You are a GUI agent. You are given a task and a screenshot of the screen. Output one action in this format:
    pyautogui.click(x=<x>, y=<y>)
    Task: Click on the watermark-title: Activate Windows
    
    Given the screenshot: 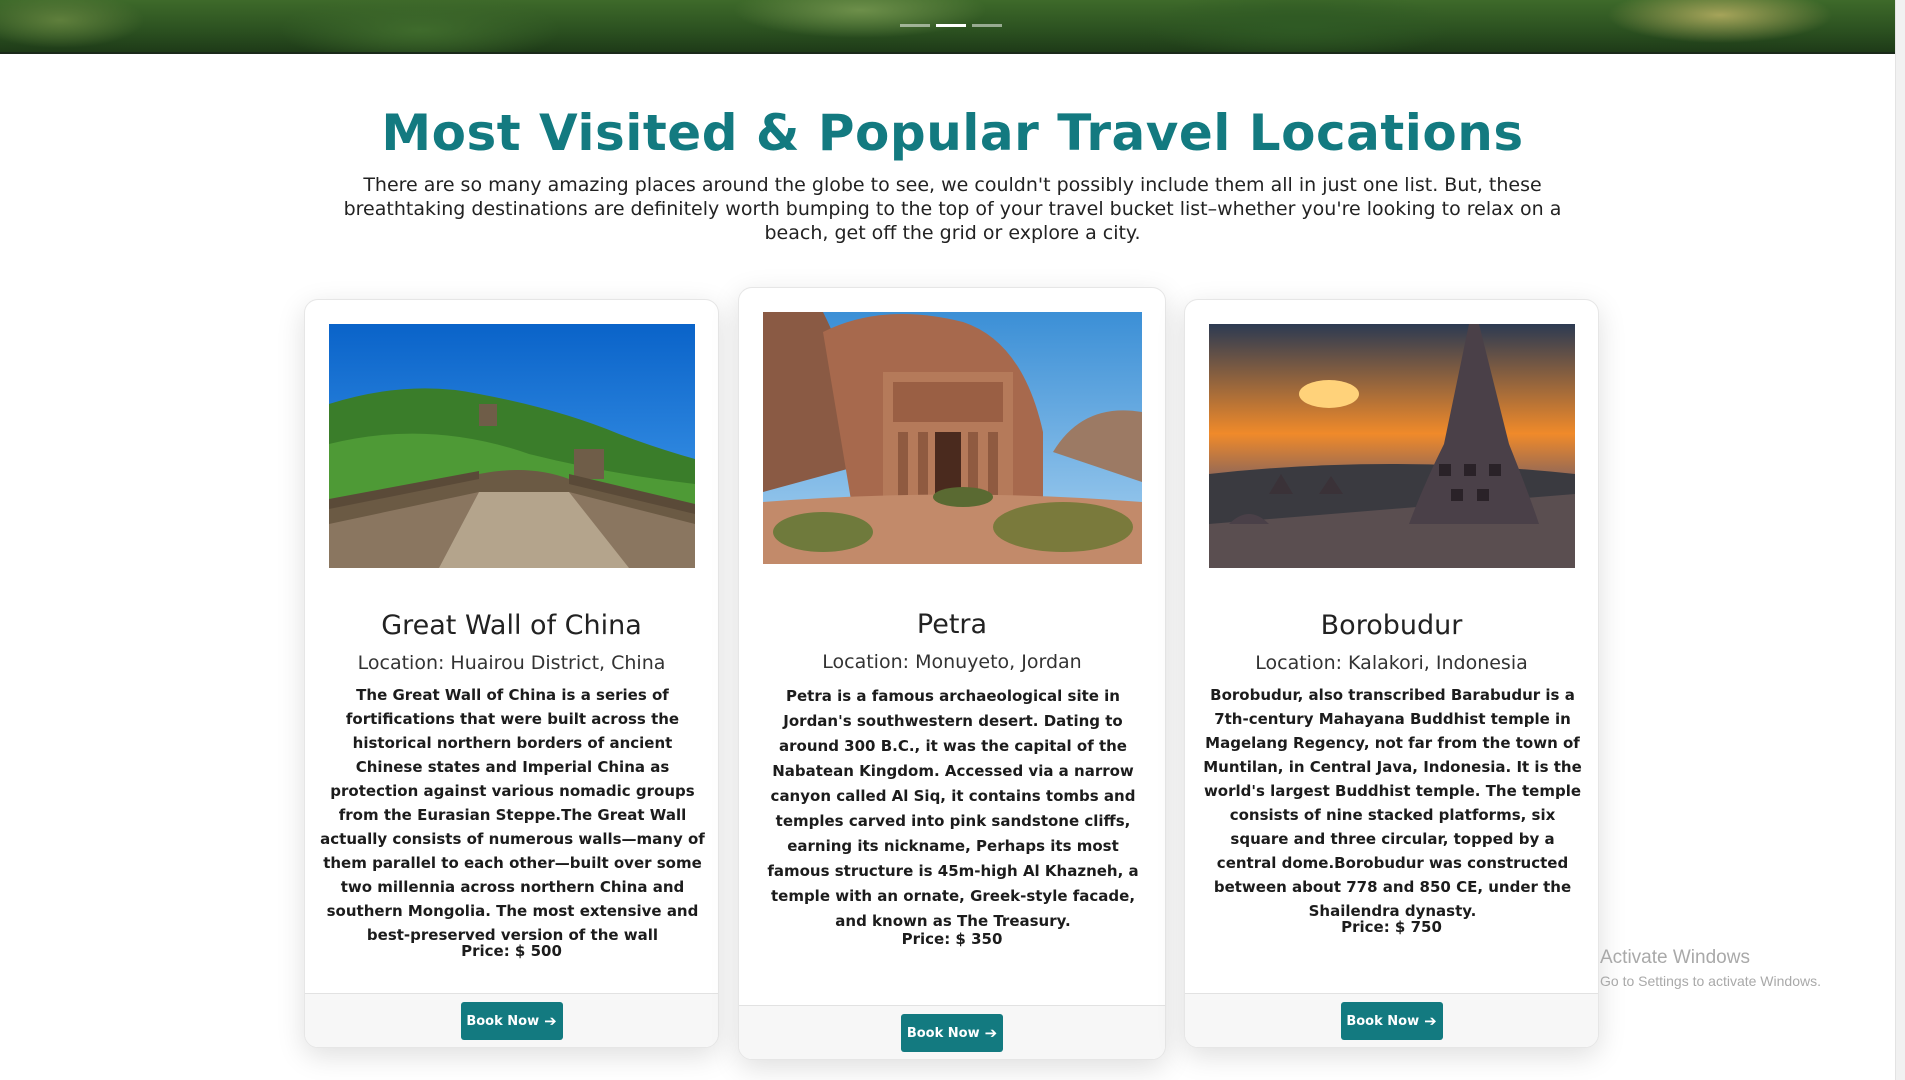 What is the action you would take?
    pyautogui.click(x=1675, y=957)
    